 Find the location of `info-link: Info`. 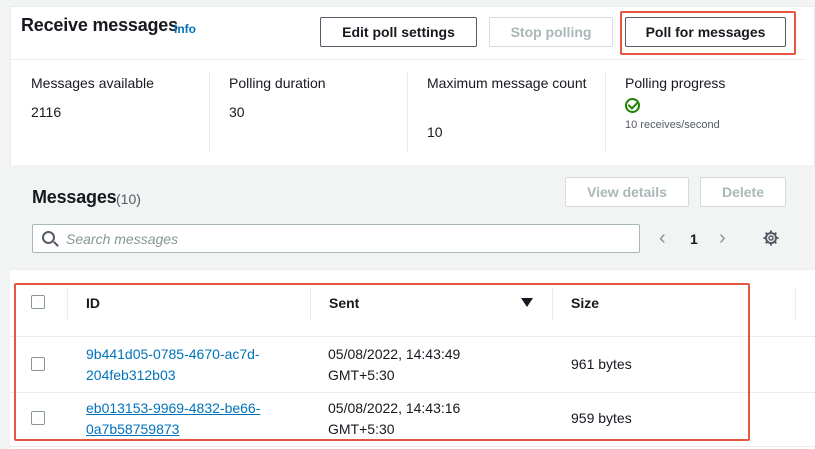

info-link: Info is located at coordinates (185, 29).